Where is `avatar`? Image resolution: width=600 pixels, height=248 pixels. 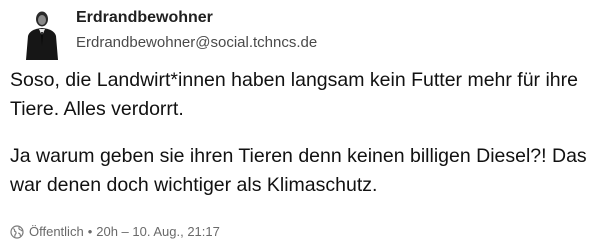
avatar is located at coordinates (42, 33).